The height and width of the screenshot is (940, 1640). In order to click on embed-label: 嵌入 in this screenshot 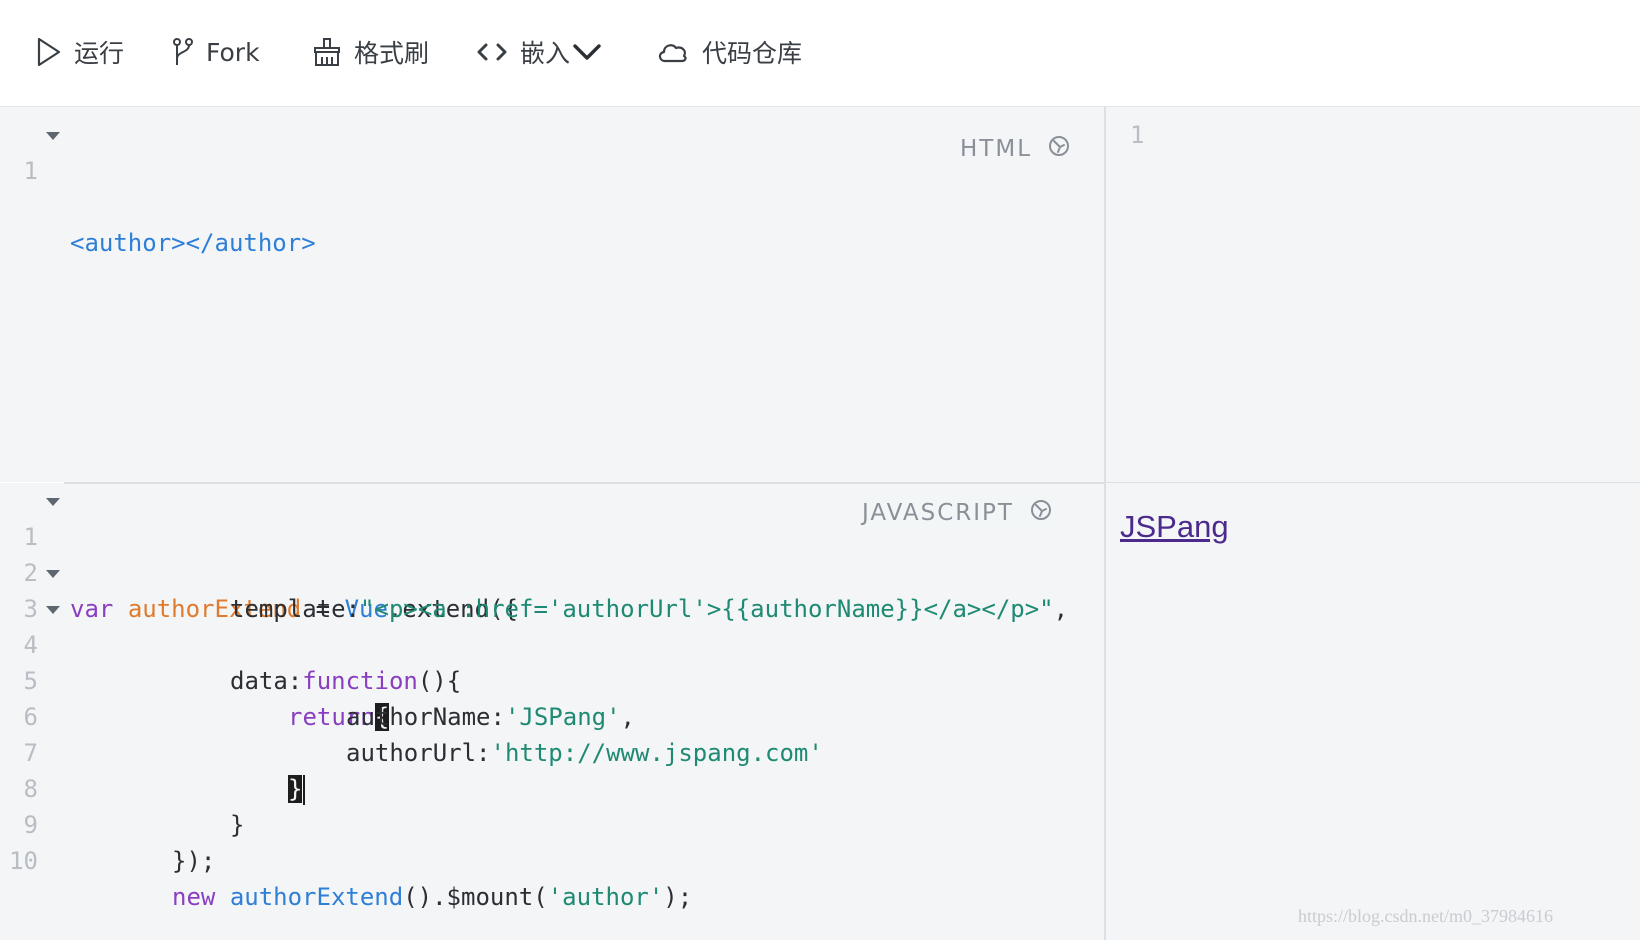, I will do `click(545, 53)`.